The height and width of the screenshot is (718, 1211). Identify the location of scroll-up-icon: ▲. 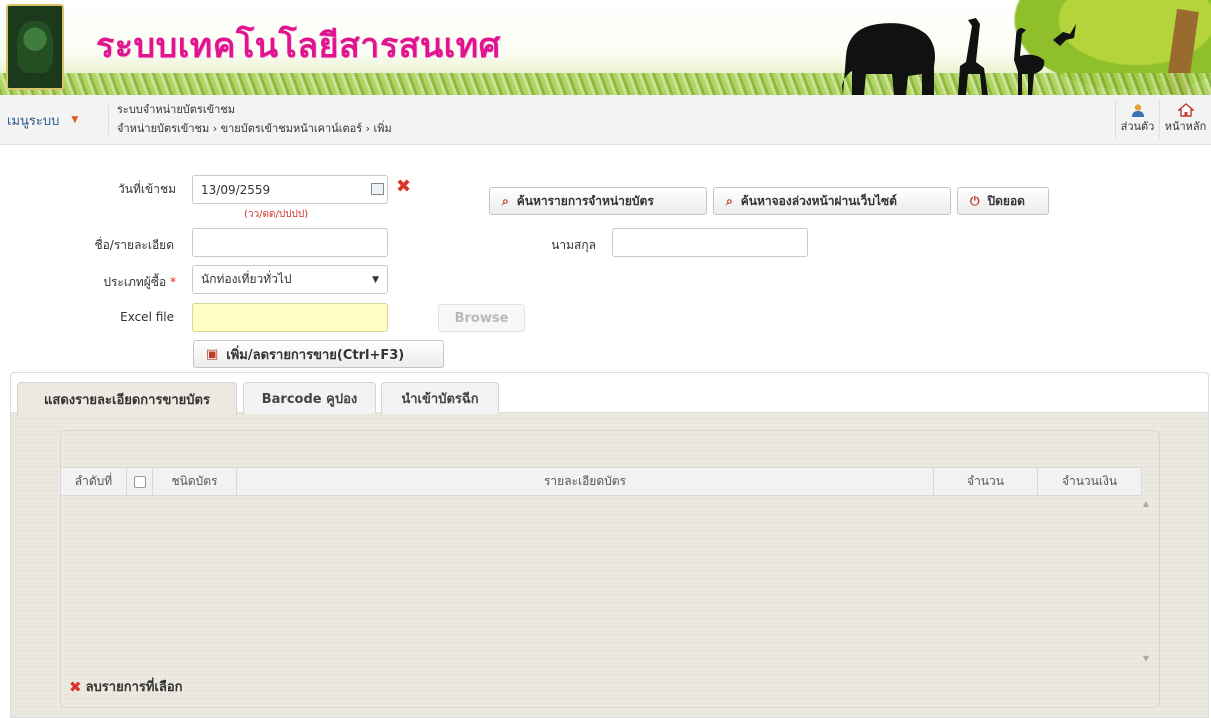
(1146, 503).